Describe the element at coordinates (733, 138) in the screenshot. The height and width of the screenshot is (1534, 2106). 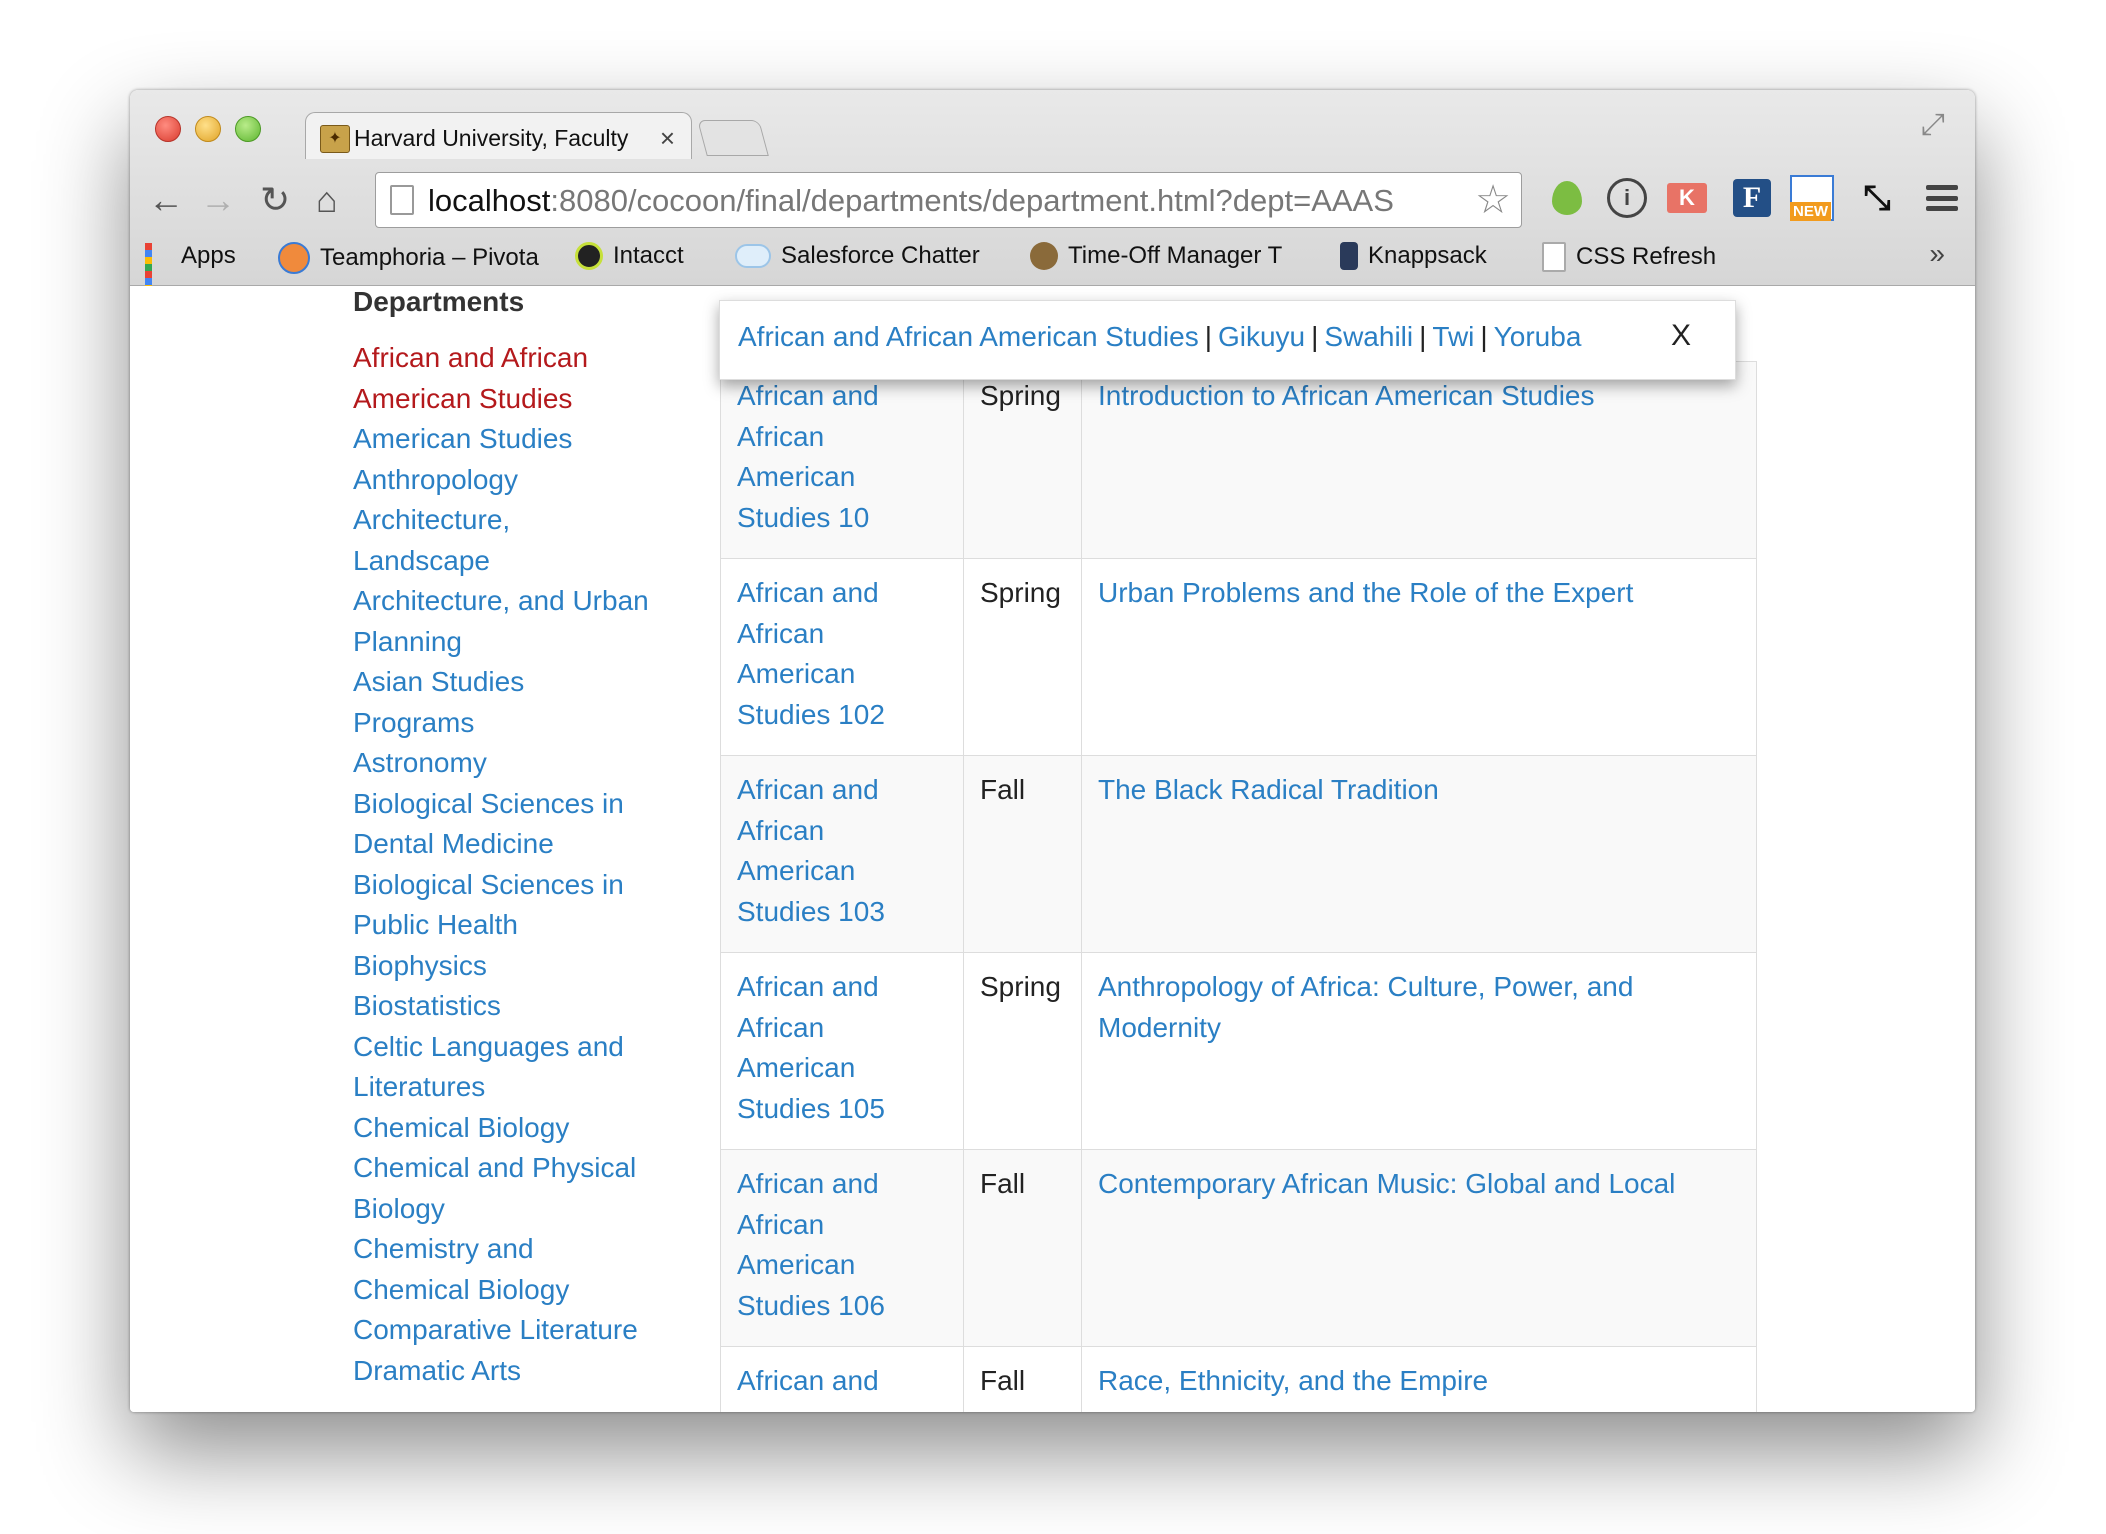
I see `new-tab-button` at that location.